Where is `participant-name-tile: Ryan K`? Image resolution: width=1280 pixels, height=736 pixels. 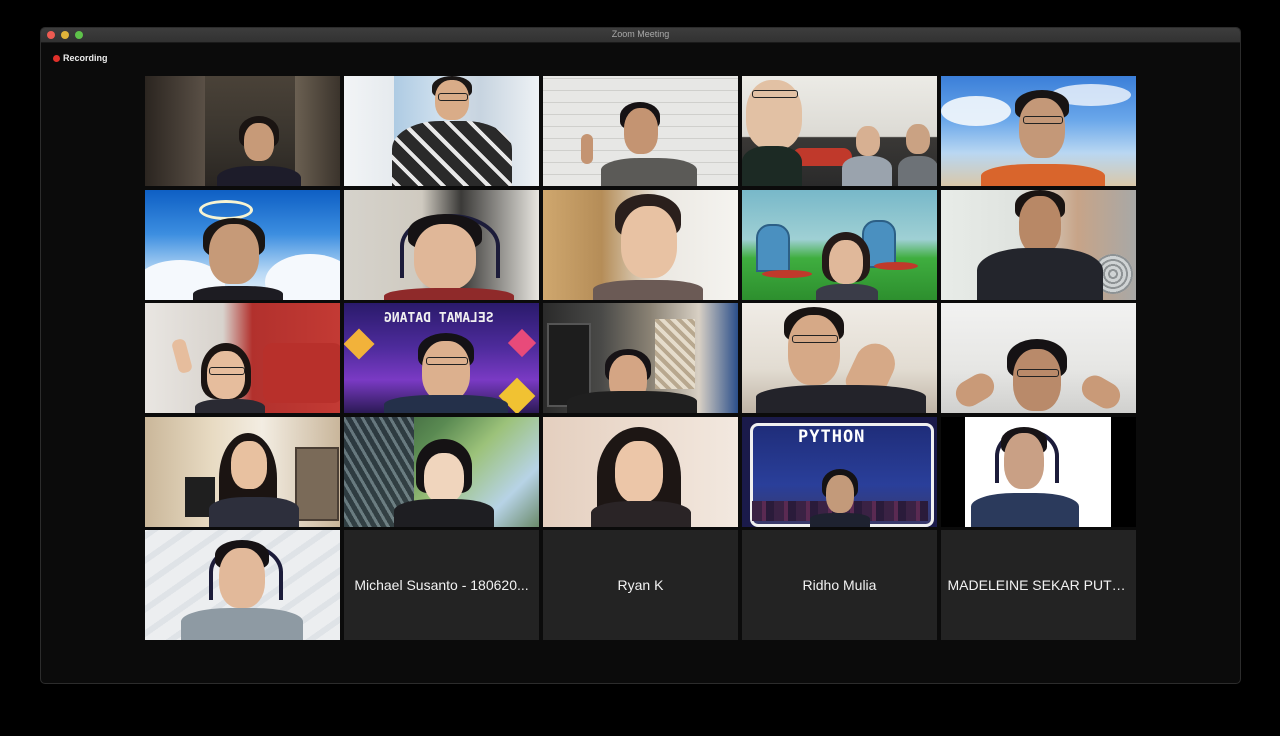
participant-name-tile: Ryan K is located at coordinates (640, 585).